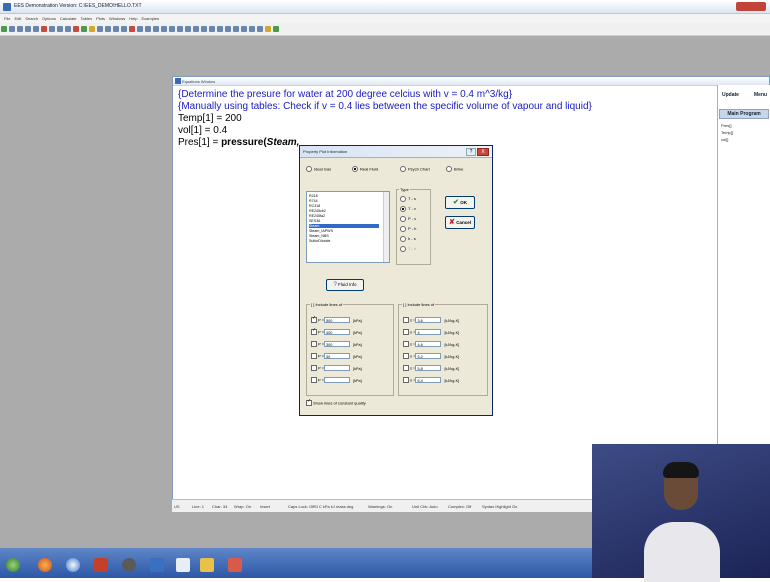  What do you see at coordinates (100, 18) in the screenshot?
I see `menu-item: Plots` at bounding box center [100, 18].